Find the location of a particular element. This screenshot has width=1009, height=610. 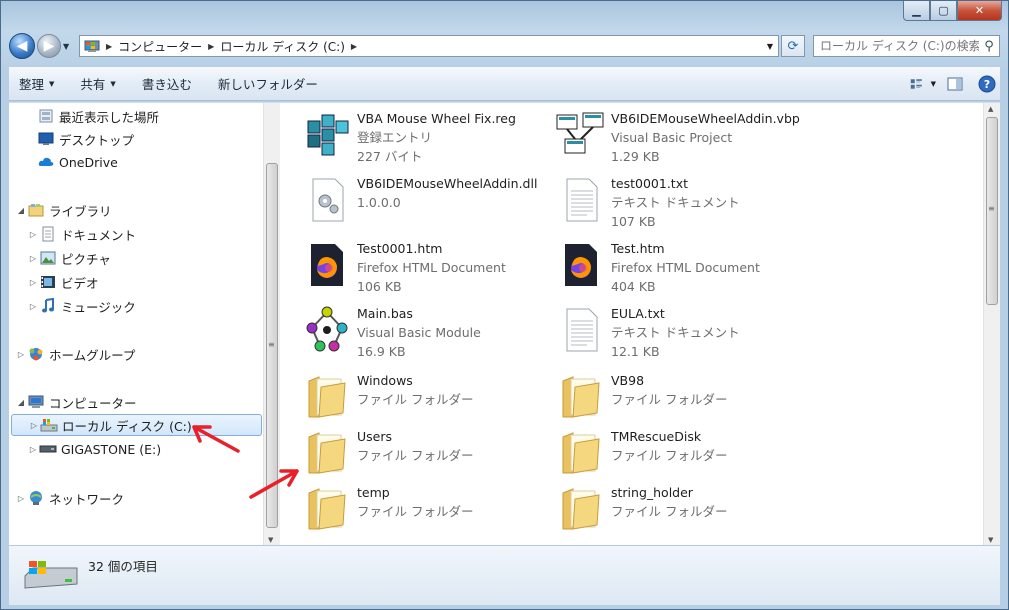

nav-item-homegroup: ▷ ホームグループ is located at coordinates (75, 354).